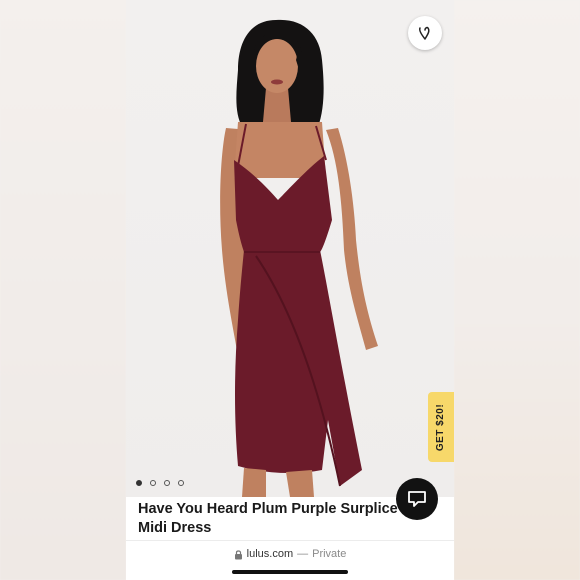 The image size is (580, 580). I want to click on product-title-line-2: Midi Dress, so click(175, 528).